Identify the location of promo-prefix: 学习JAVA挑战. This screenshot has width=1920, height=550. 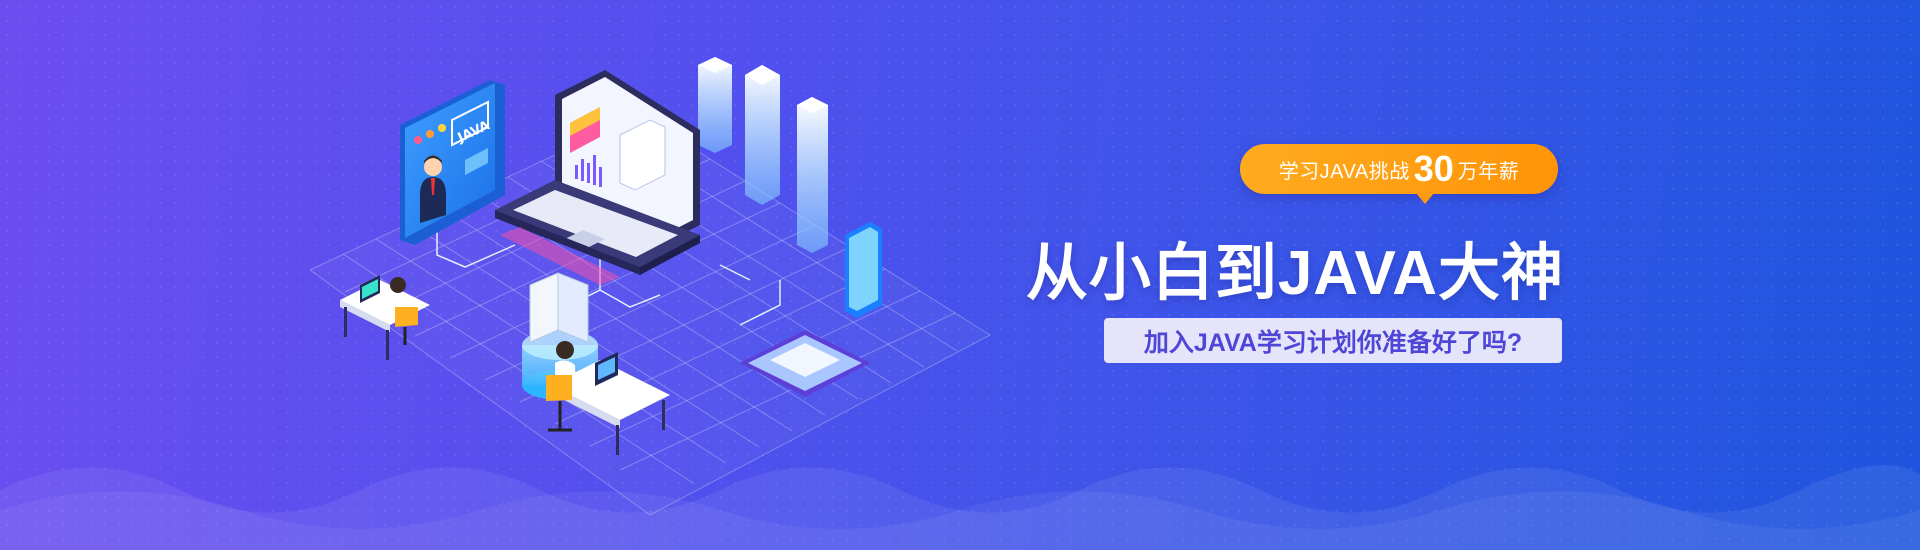
(1344, 171).